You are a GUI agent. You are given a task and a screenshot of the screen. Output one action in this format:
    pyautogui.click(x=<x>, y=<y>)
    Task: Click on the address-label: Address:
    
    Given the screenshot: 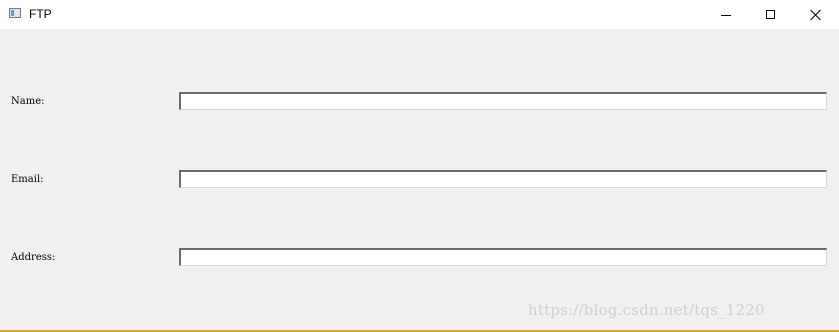 What is the action you would take?
    pyautogui.click(x=33, y=257)
    